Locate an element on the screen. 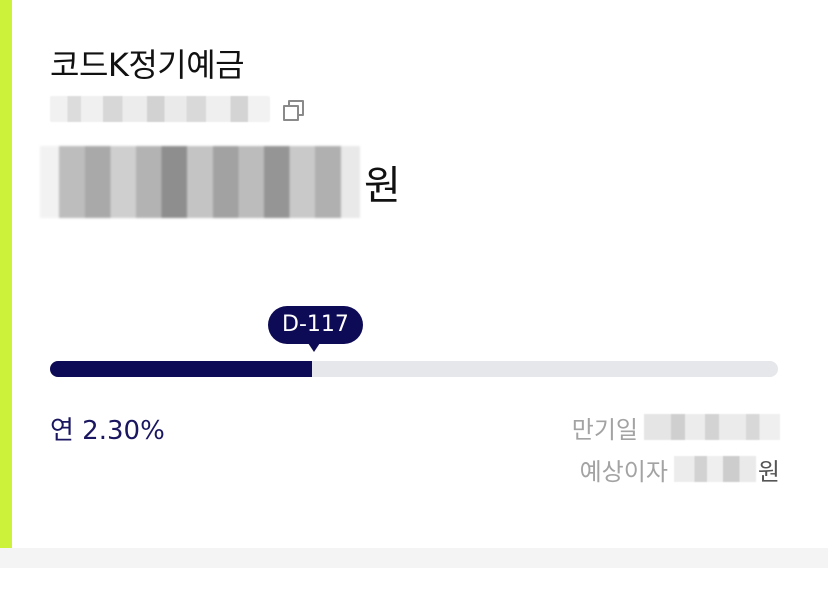 This screenshot has height=590, width=828. d-day-badge: D-117 is located at coordinates (315, 329).